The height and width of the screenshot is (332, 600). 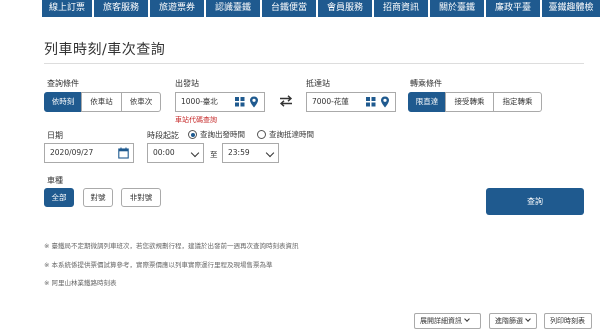 I want to click on station-code-lookup-link: 車站代碼查詢, so click(x=196, y=120).